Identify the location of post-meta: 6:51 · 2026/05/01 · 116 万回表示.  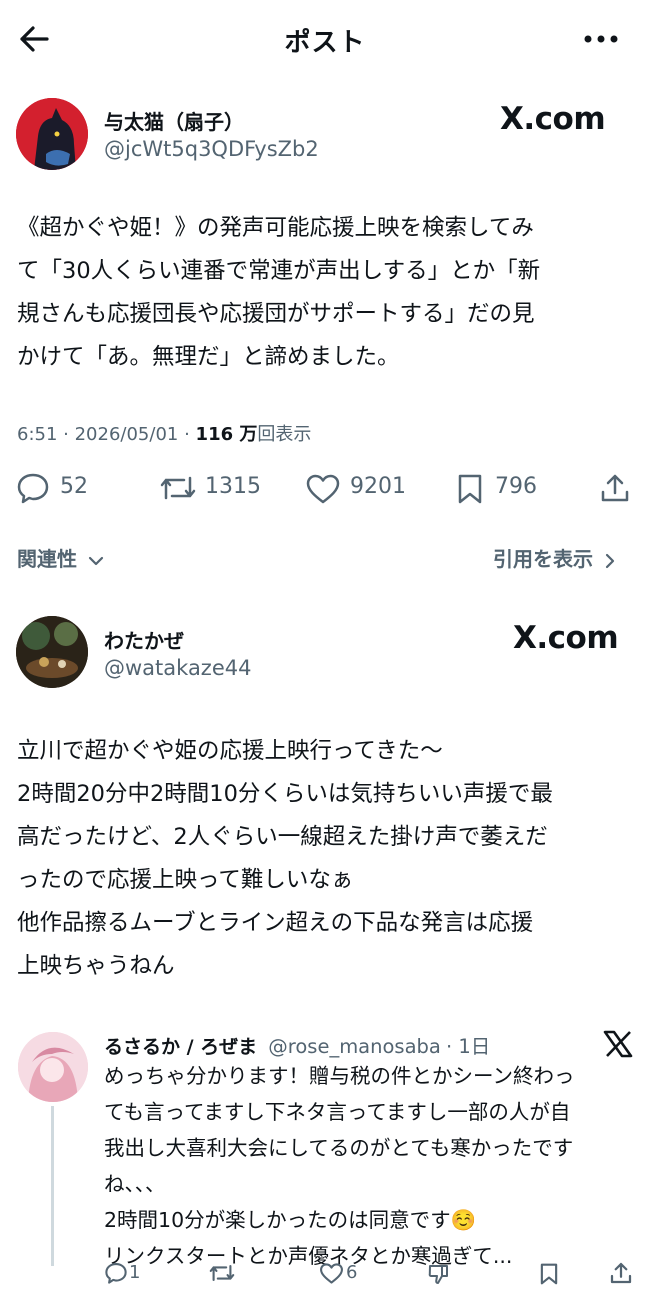
(164, 434).